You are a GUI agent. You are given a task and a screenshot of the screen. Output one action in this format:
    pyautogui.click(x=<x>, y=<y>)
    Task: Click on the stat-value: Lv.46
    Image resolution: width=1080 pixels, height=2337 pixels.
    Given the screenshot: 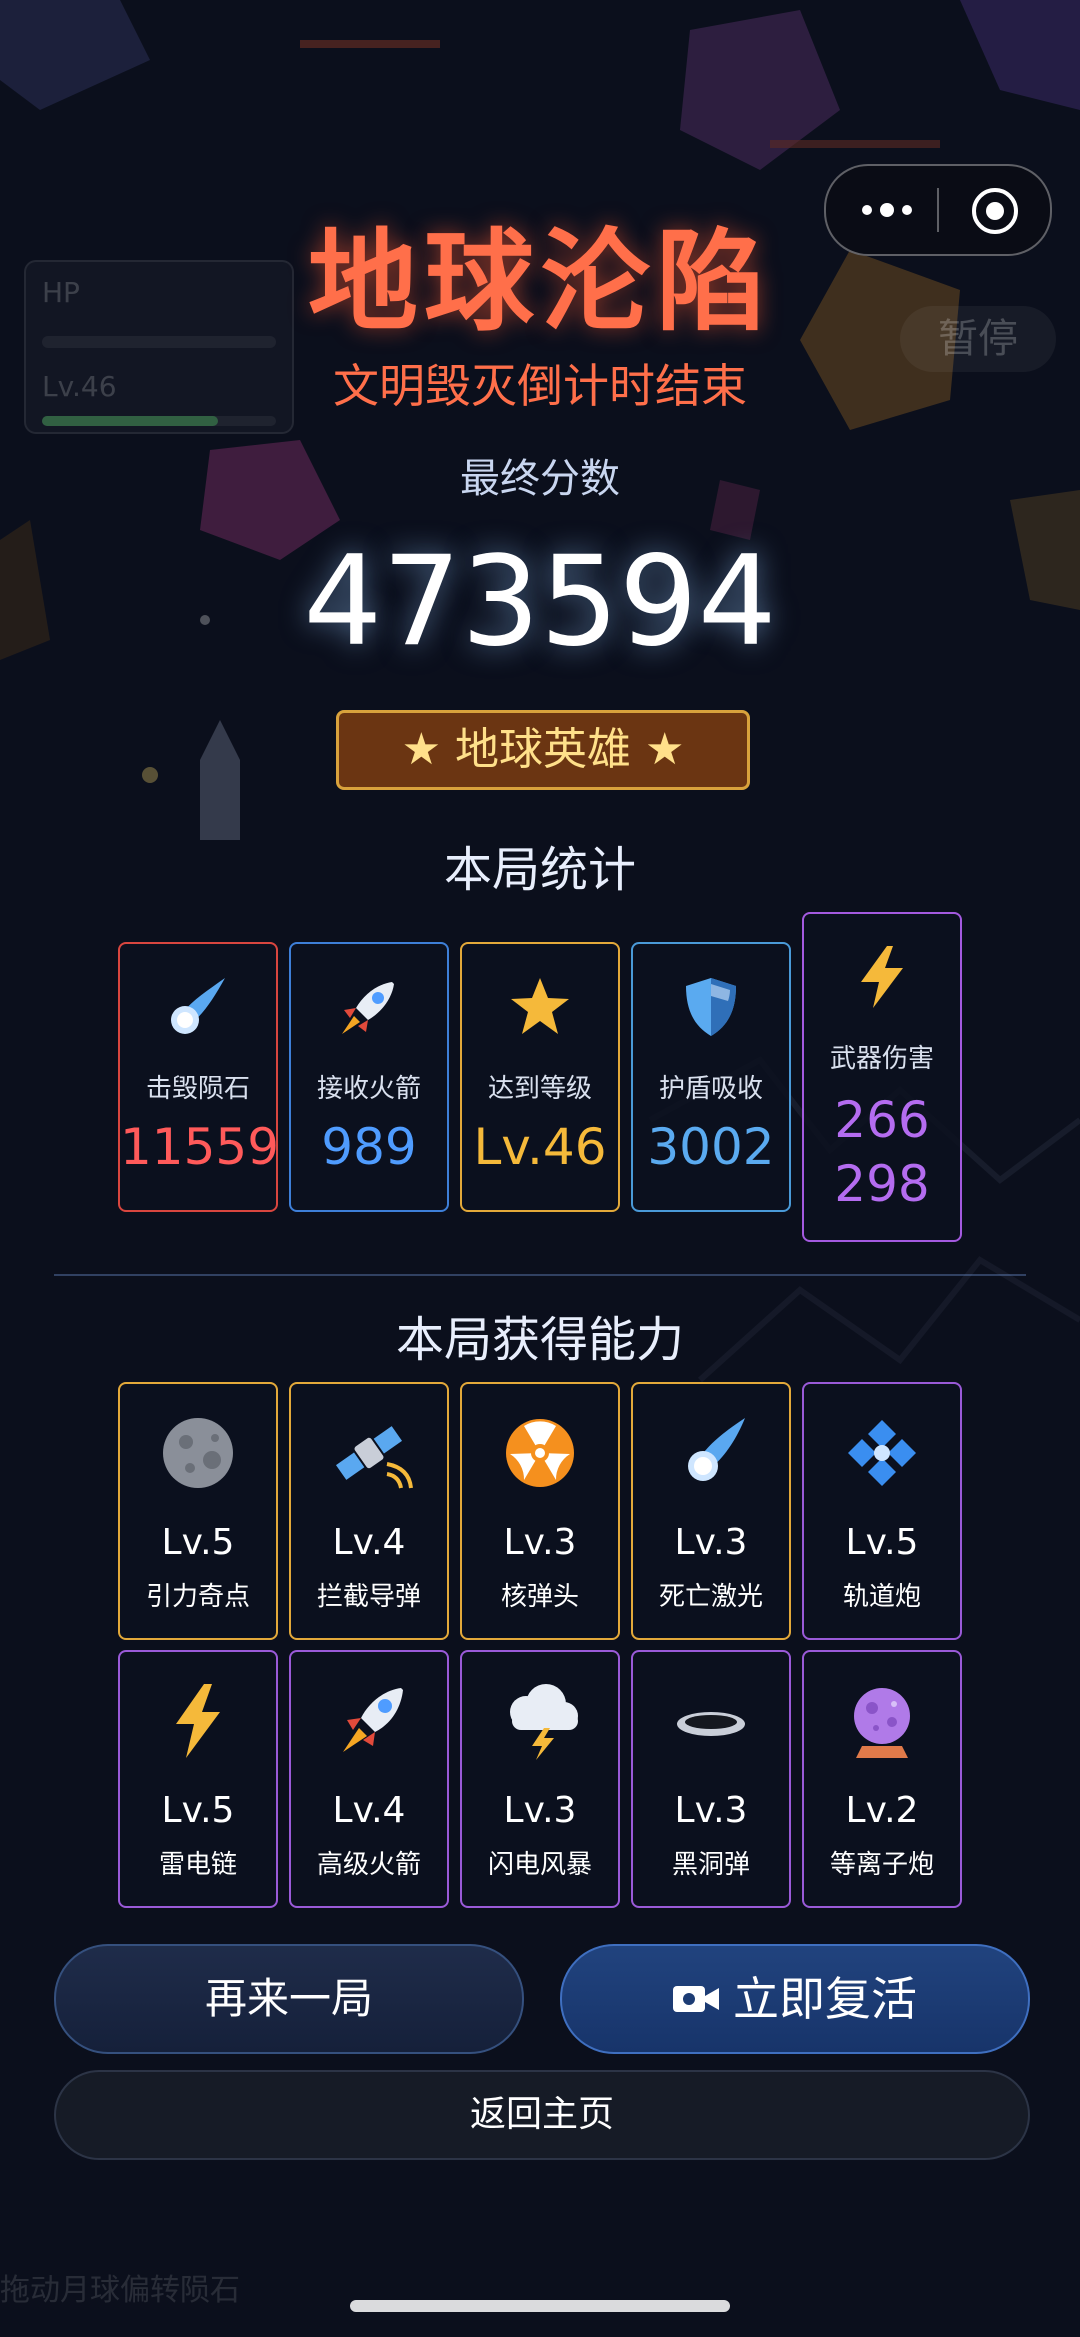 What is the action you would take?
    pyautogui.click(x=540, y=1147)
    